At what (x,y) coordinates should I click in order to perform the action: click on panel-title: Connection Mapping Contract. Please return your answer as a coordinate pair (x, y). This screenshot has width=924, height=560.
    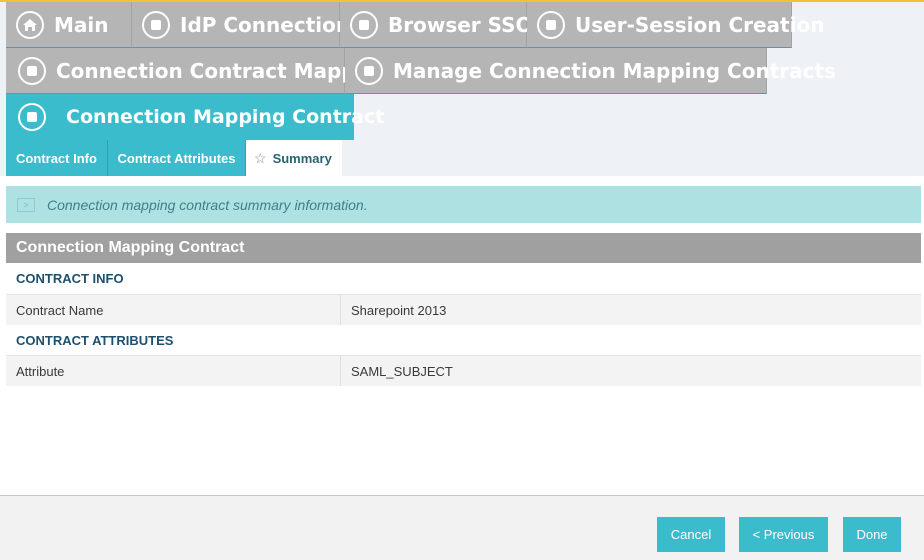
    Looking at the image, I should click on (130, 247).